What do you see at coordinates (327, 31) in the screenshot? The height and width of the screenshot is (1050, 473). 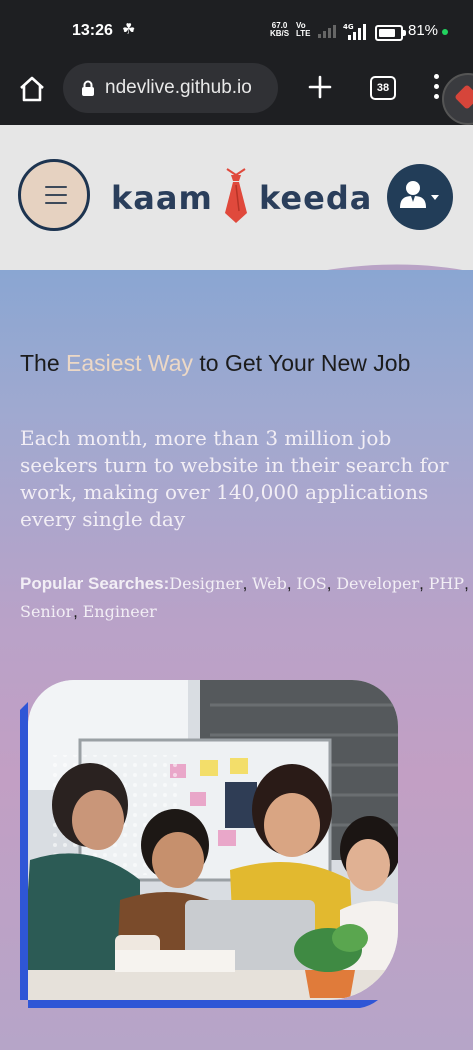 I see `signal-icon-sim1` at bounding box center [327, 31].